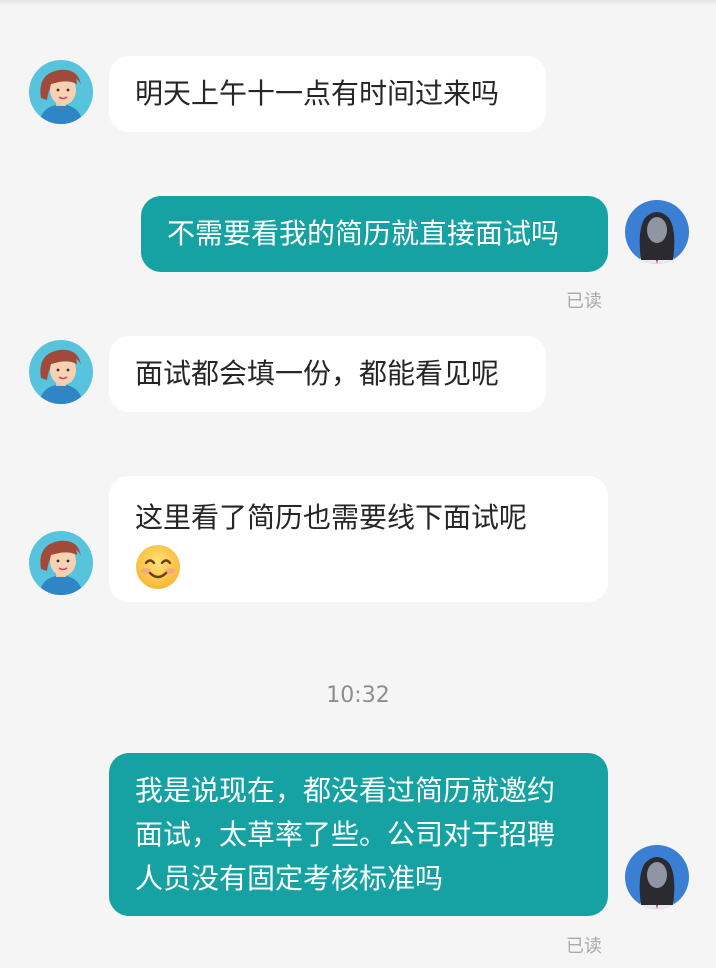  What do you see at coordinates (363, 233) in the screenshot?
I see `message-text: 不需要看我的简历就直接面试吗` at bounding box center [363, 233].